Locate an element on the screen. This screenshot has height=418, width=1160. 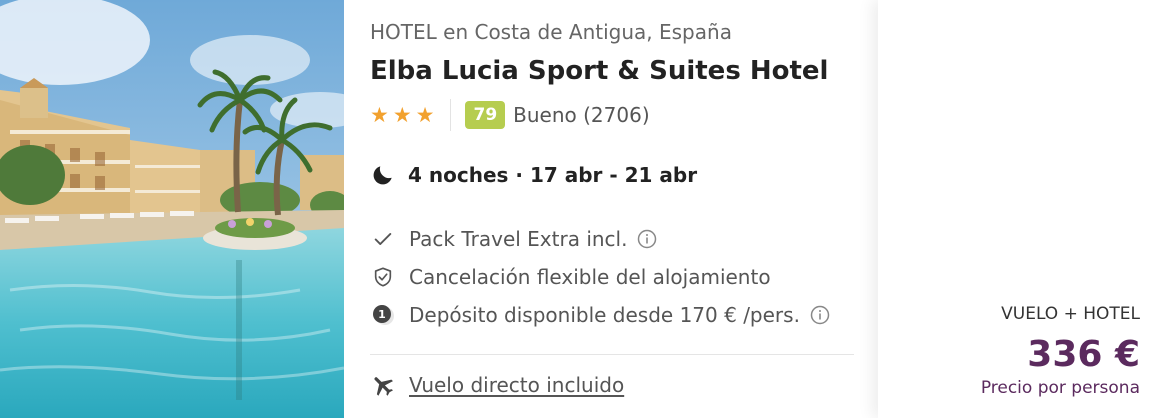
hotel-category: HOTEL en Costa de Antigua, España is located at coordinates (551, 32).